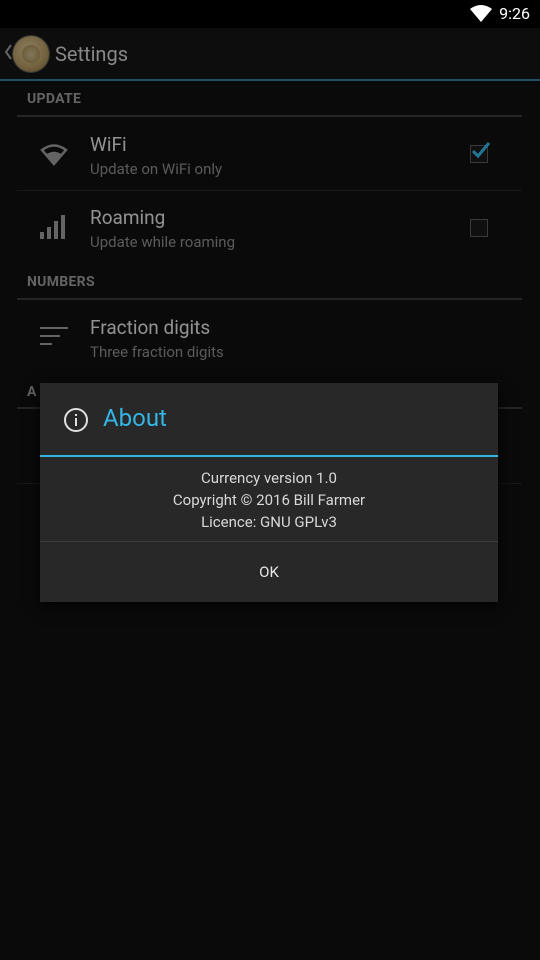  What do you see at coordinates (135, 418) in the screenshot?
I see `dialog-title: About` at bounding box center [135, 418].